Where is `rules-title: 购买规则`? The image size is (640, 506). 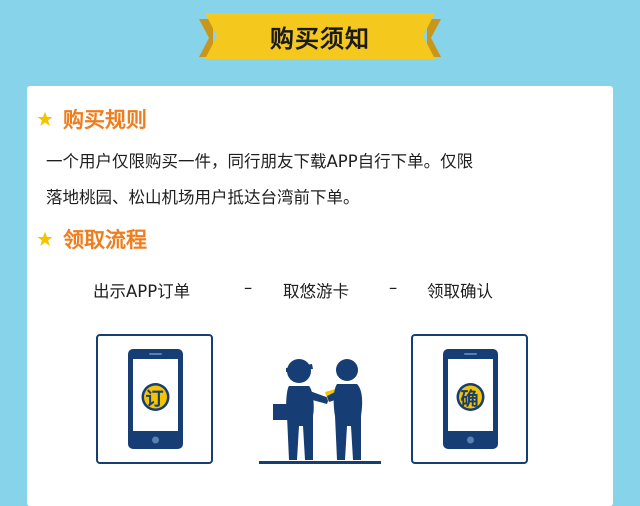
rules-title: 购买规则 is located at coordinates (105, 120).